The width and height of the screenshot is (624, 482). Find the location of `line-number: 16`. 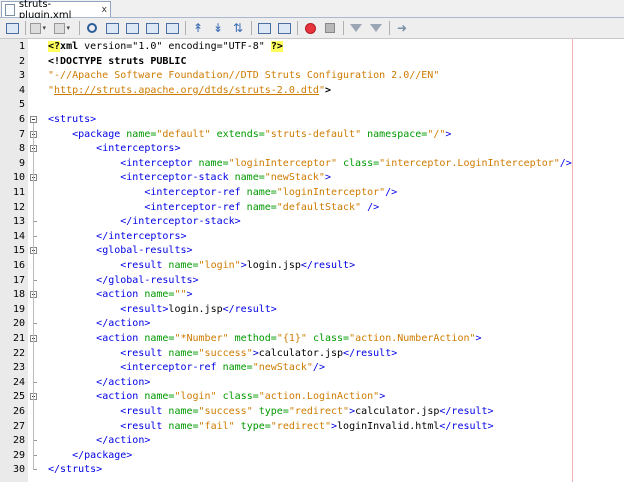

line-number: 16 is located at coordinates (18, 265).